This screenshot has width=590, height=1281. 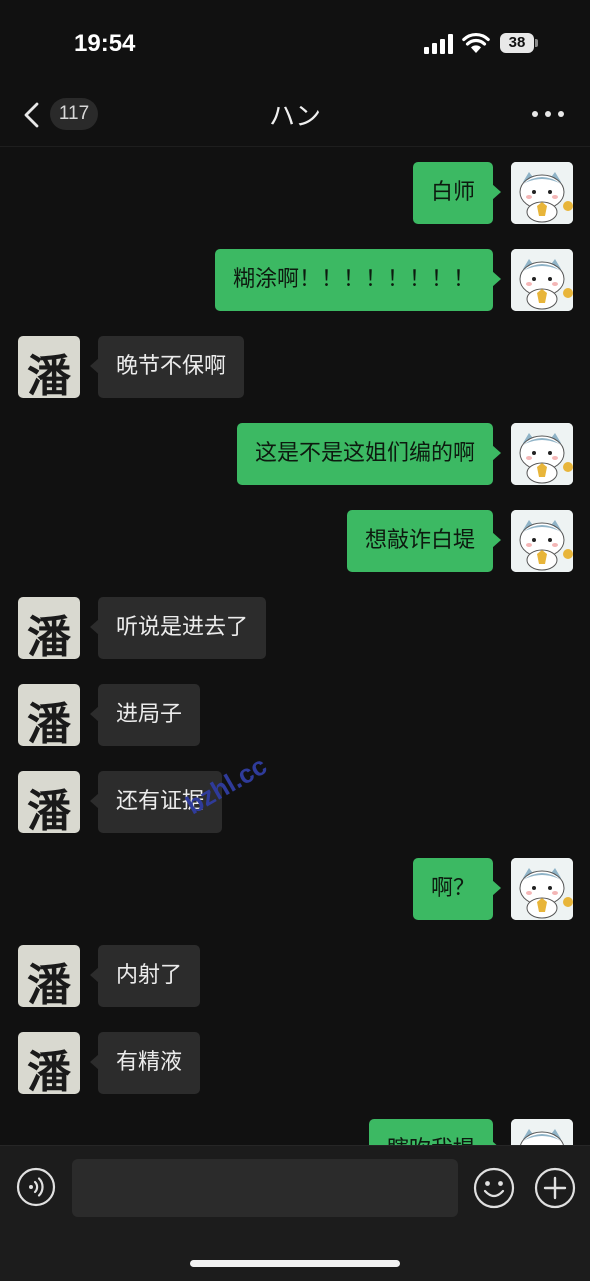 I want to click on message-incoming: 潘 晚节不保啊, so click(x=295, y=367).